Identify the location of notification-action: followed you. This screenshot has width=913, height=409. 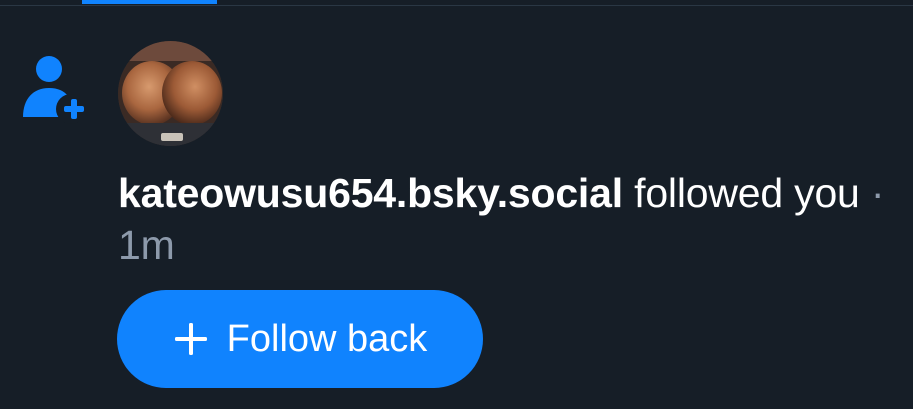
(747, 193).